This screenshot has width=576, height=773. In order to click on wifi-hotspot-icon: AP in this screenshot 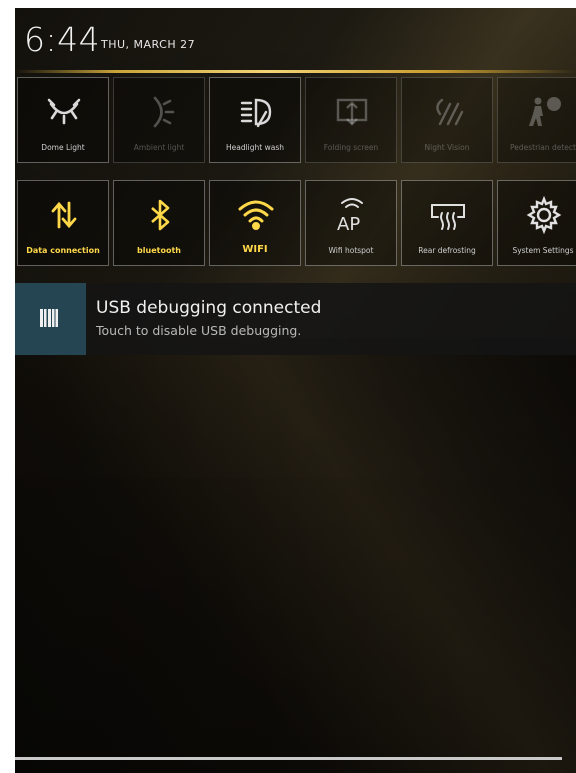, I will do `click(350, 216)`.